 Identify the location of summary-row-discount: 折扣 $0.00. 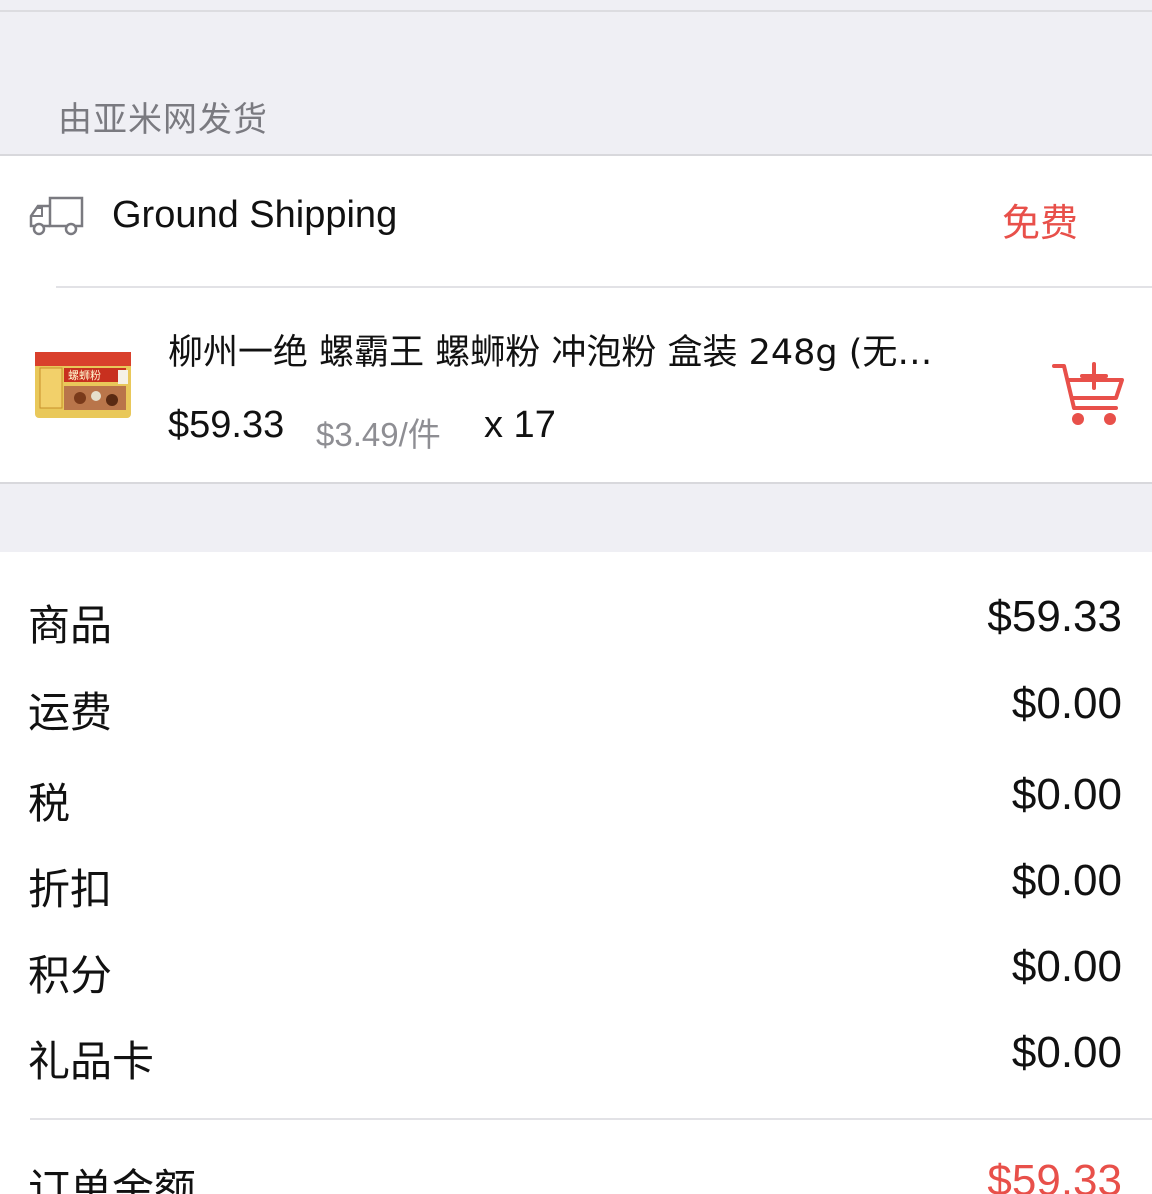
(576, 896).